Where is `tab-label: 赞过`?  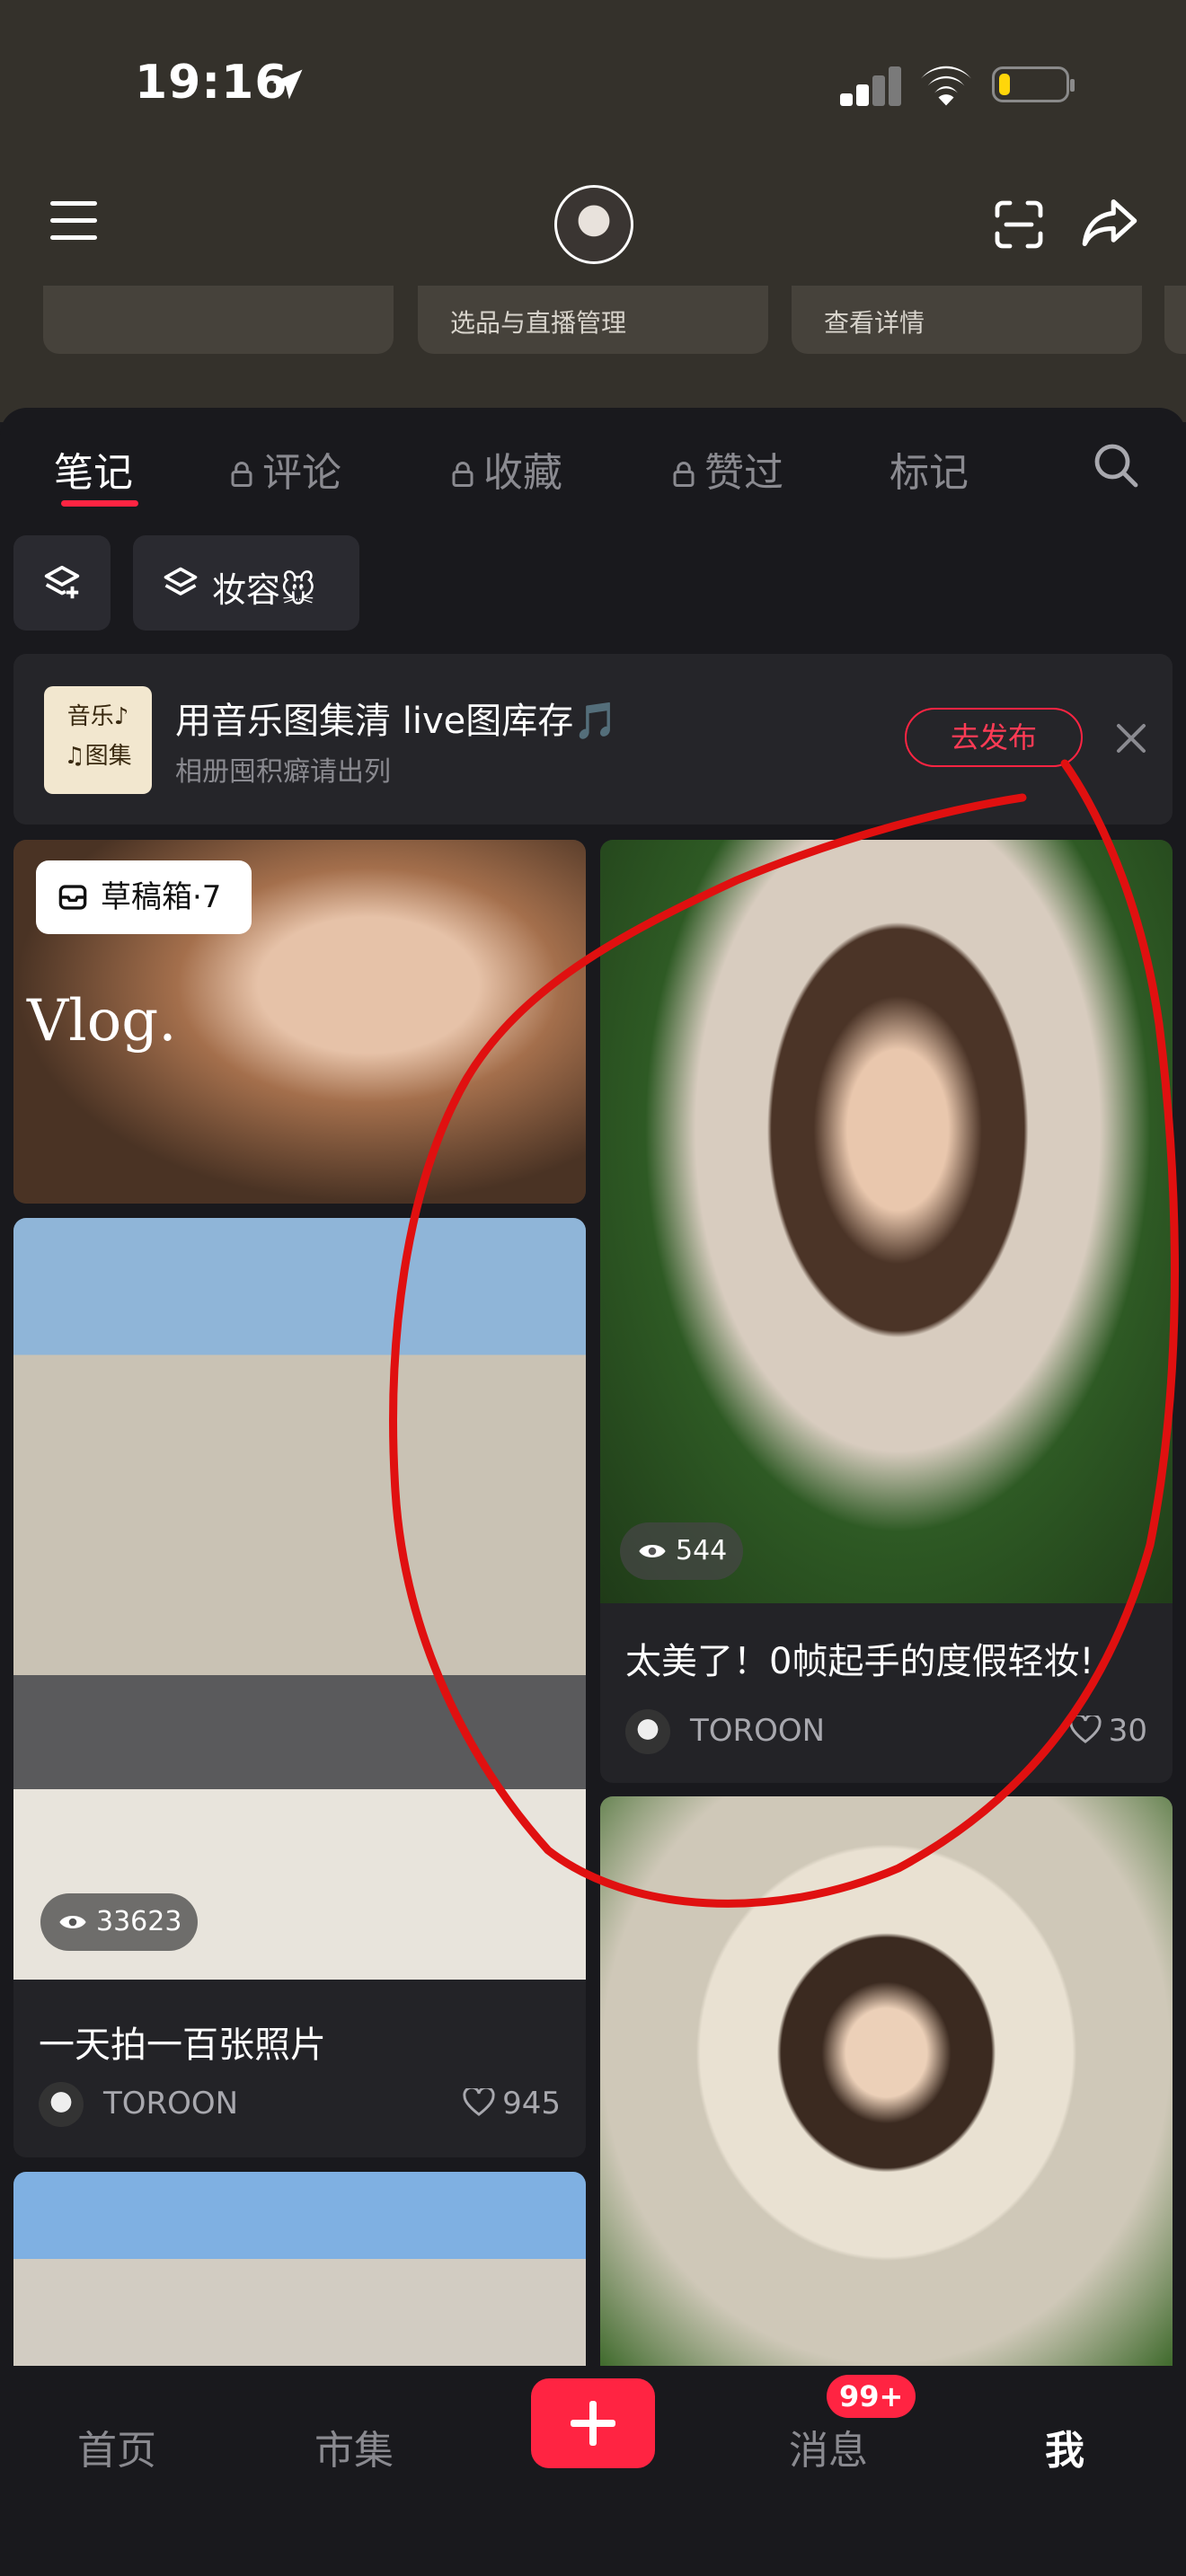 tab-label: 赞过 is located at coordinates (743, 473).